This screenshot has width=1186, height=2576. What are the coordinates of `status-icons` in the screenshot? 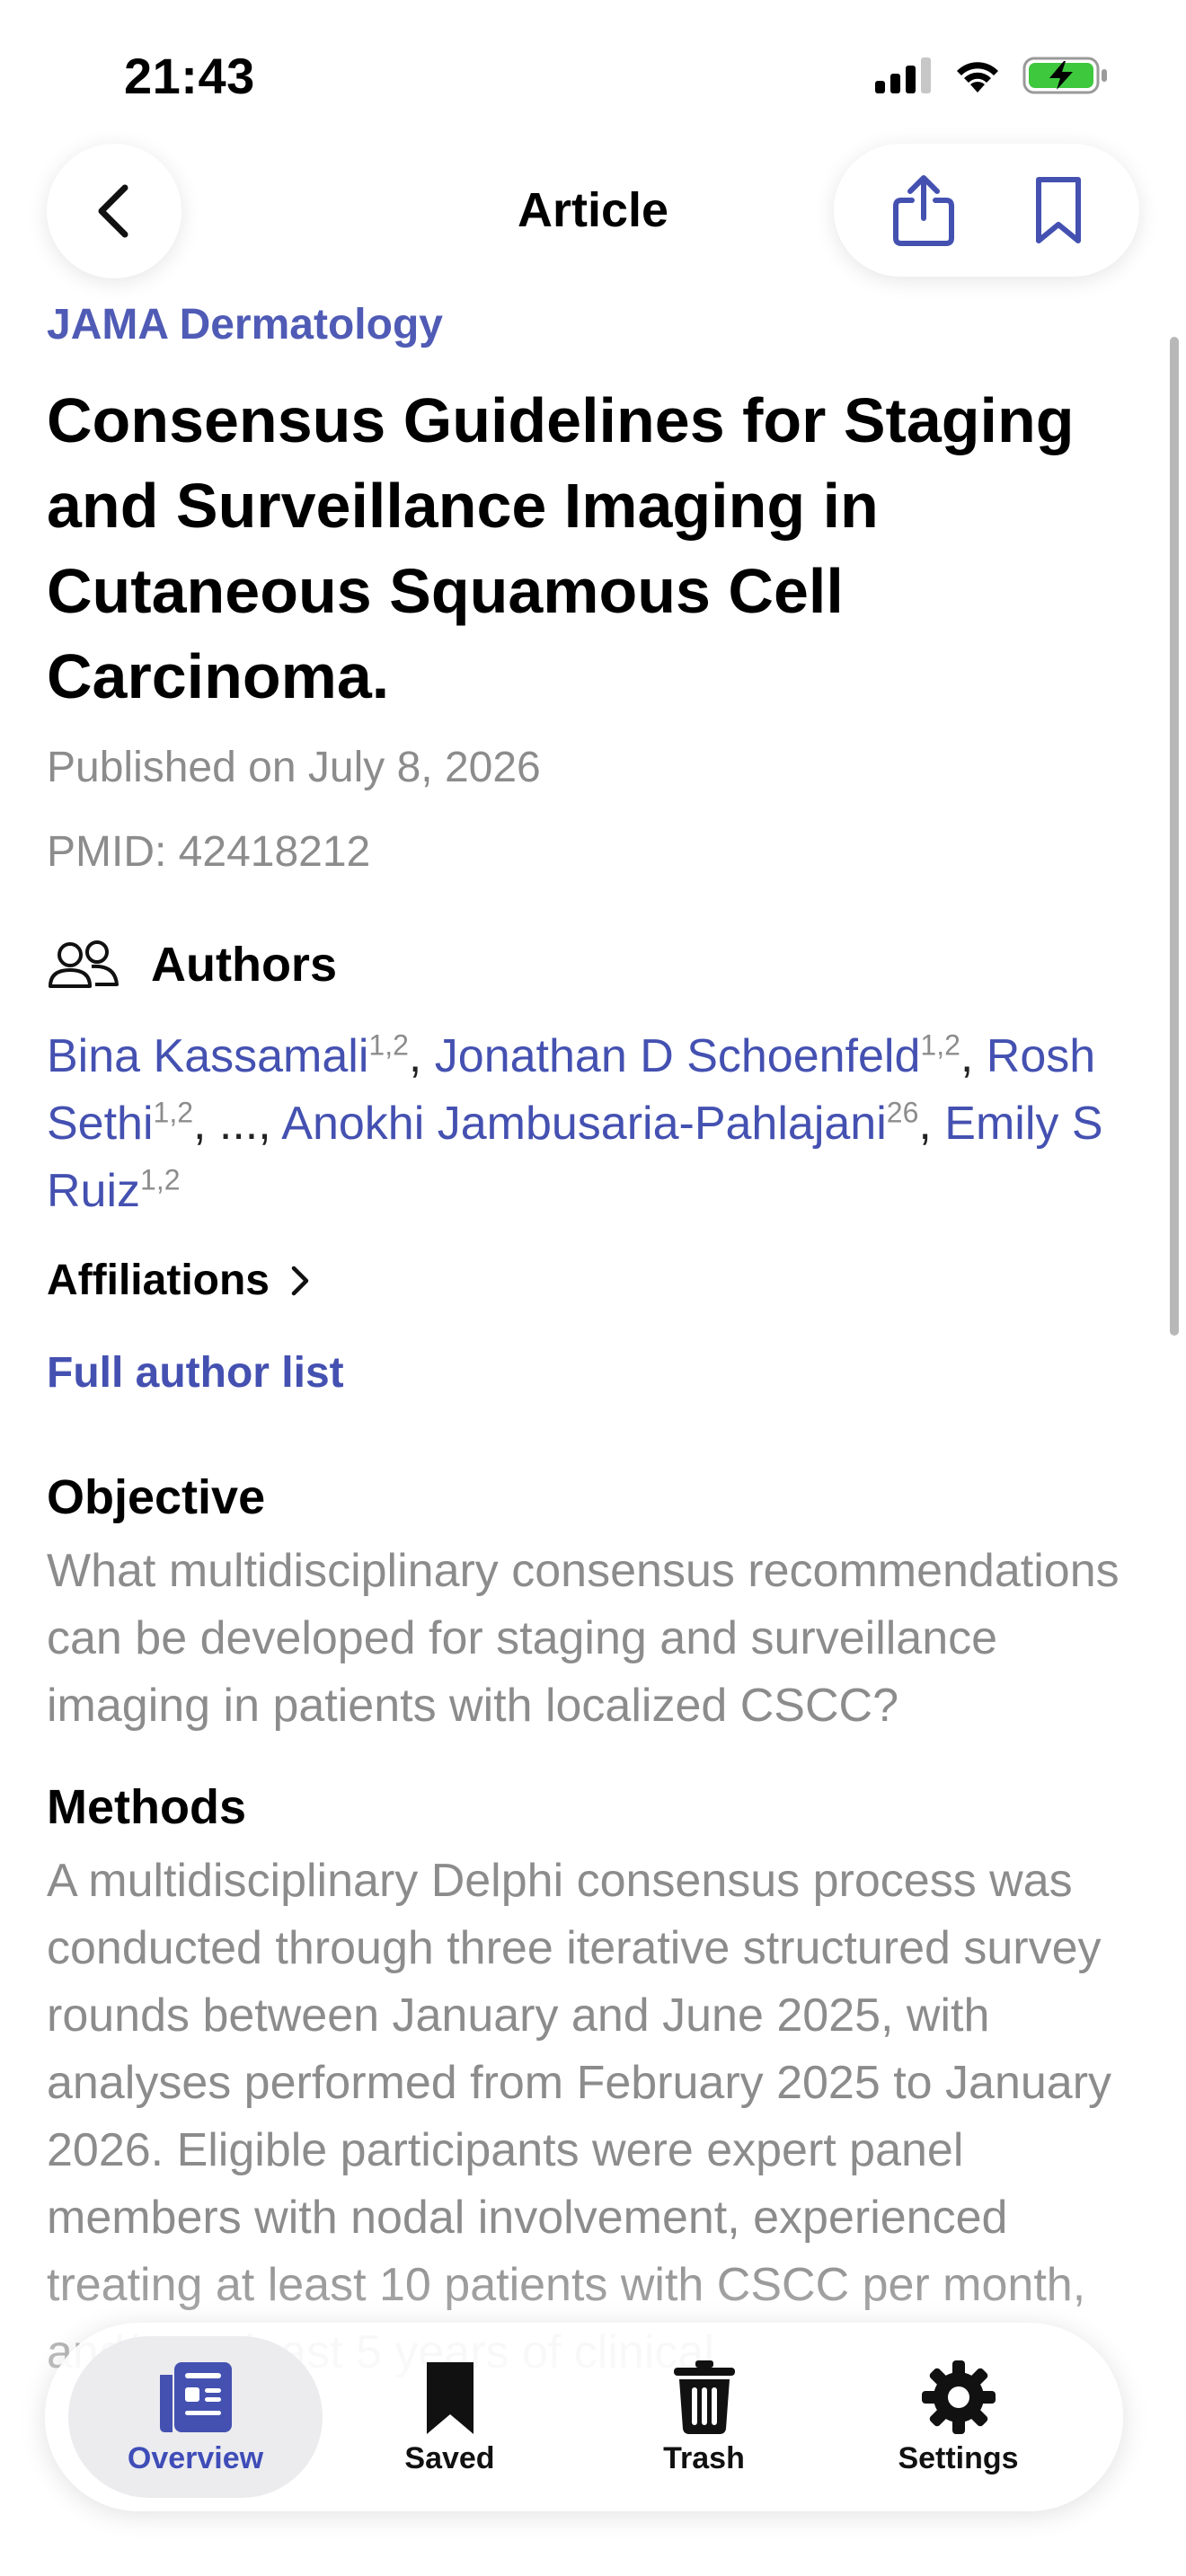 It's located at (992, 75).